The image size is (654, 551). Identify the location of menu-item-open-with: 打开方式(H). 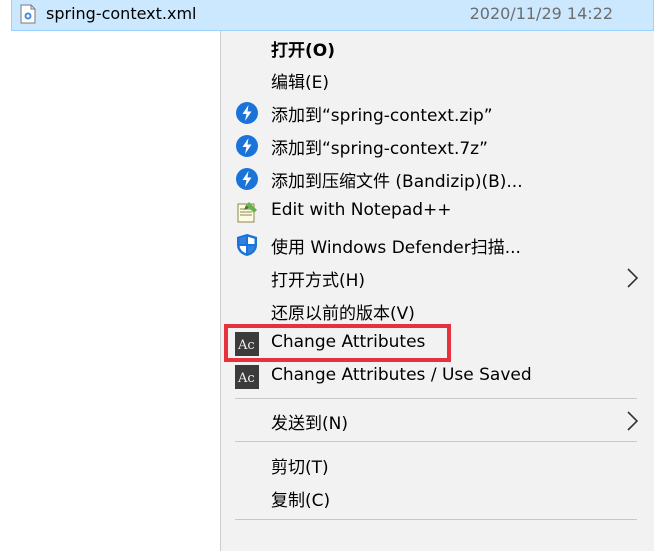
(437, 277).